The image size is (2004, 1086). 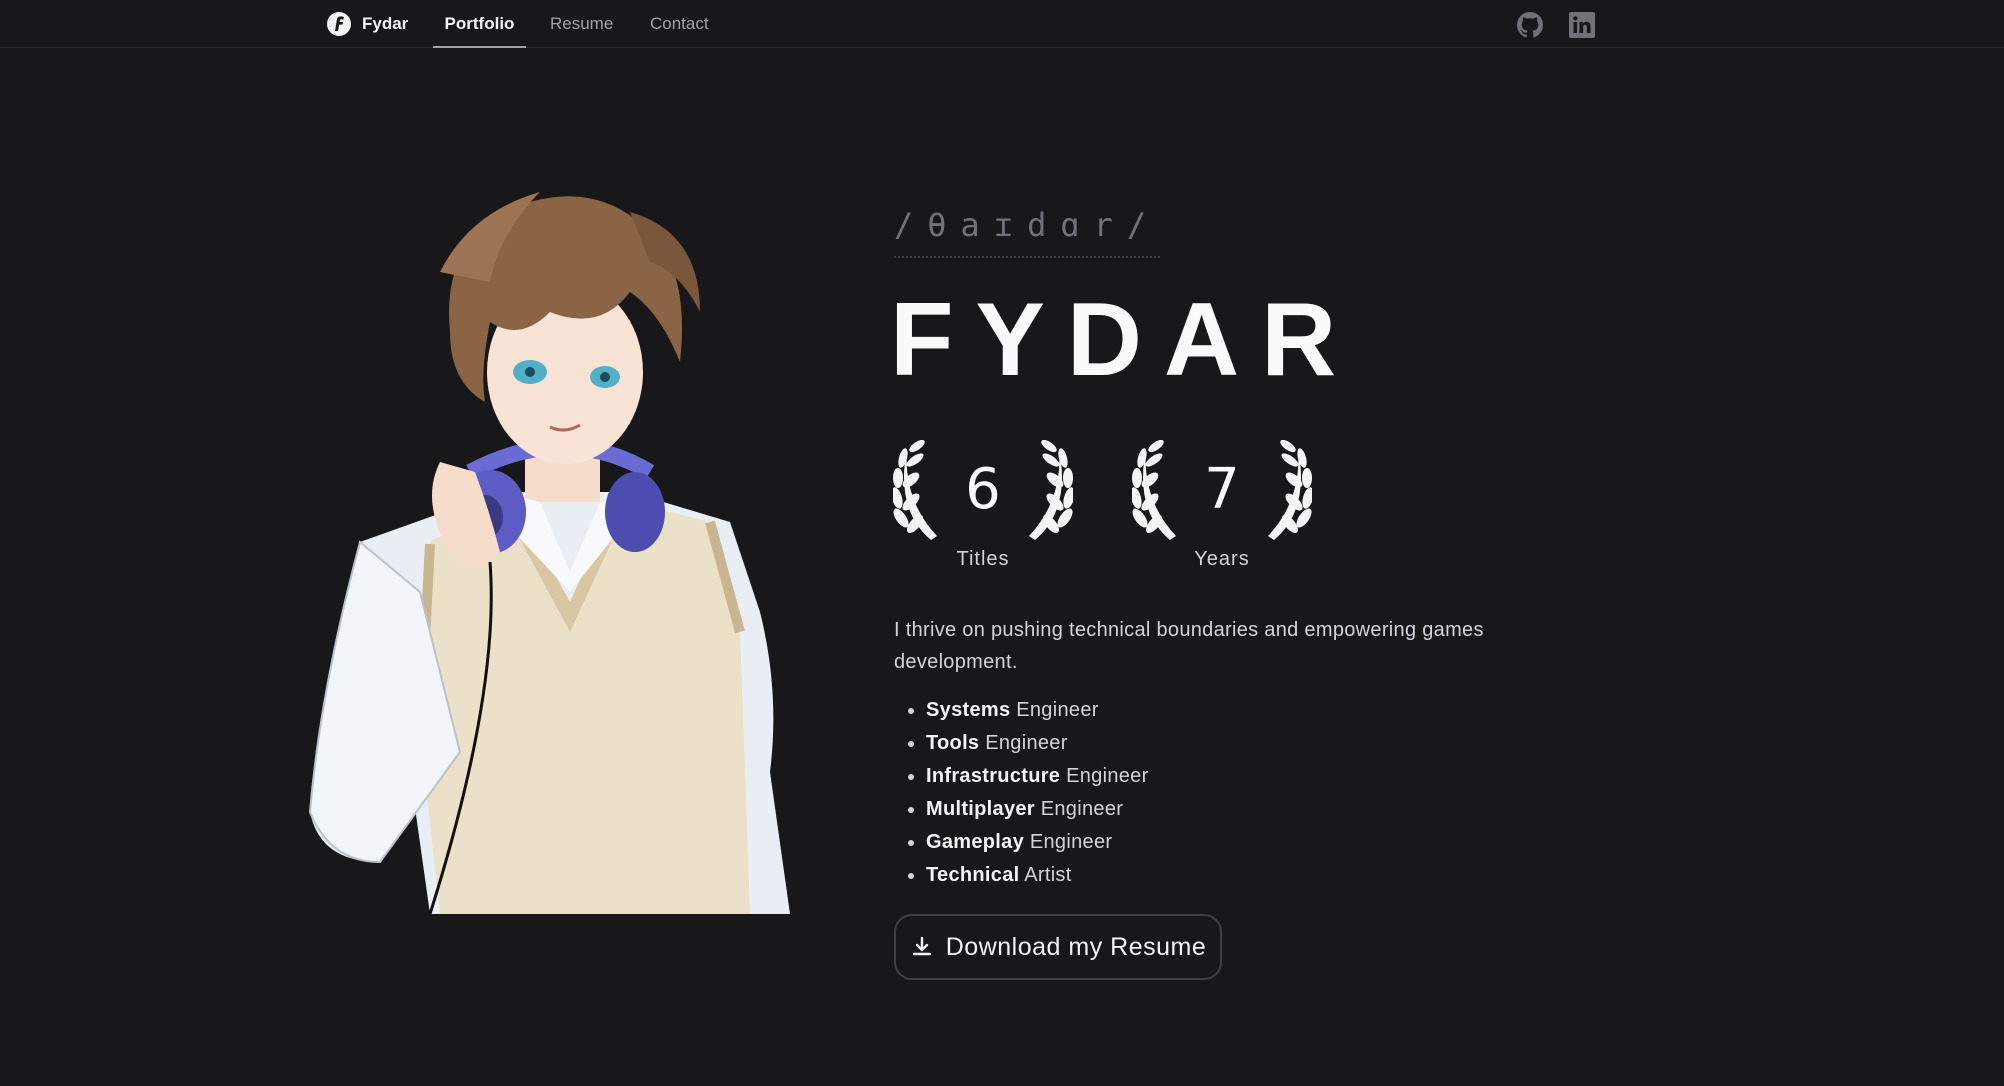 I want to click on list-item: Tools Engineer, so click(x=1037, y=743).